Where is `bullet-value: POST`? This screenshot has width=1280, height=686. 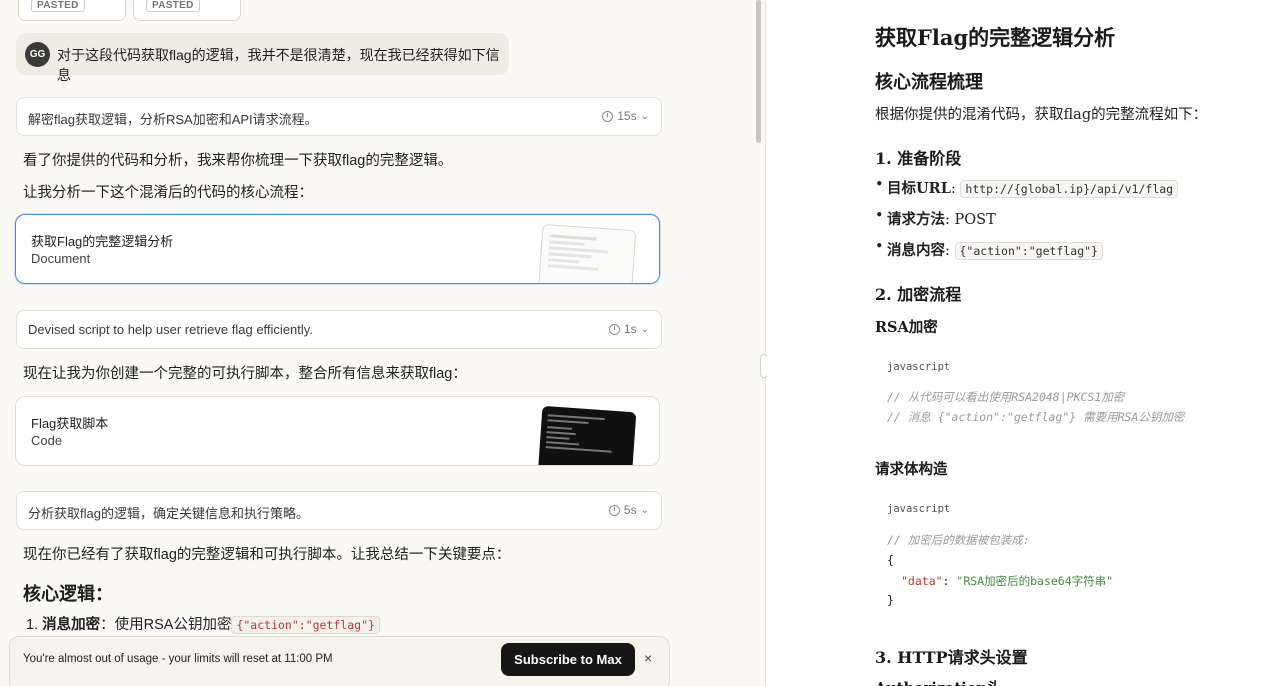
bullet-value: POST is located at coordinates (975, 220).